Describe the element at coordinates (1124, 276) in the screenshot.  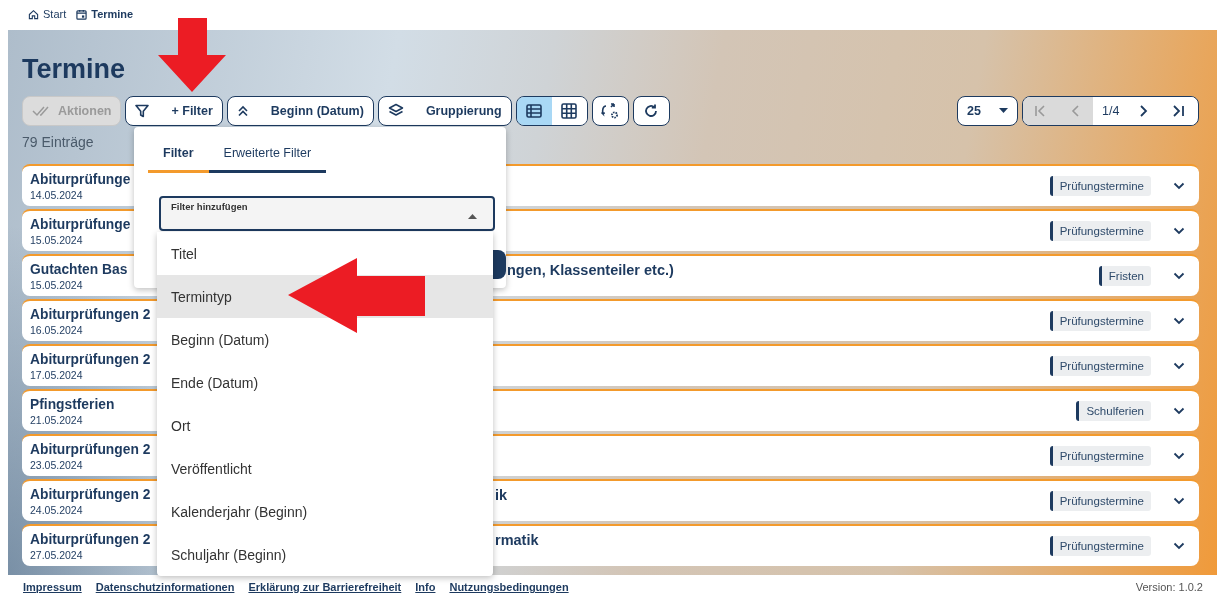
I see `type-tag: Fristen` at that location.